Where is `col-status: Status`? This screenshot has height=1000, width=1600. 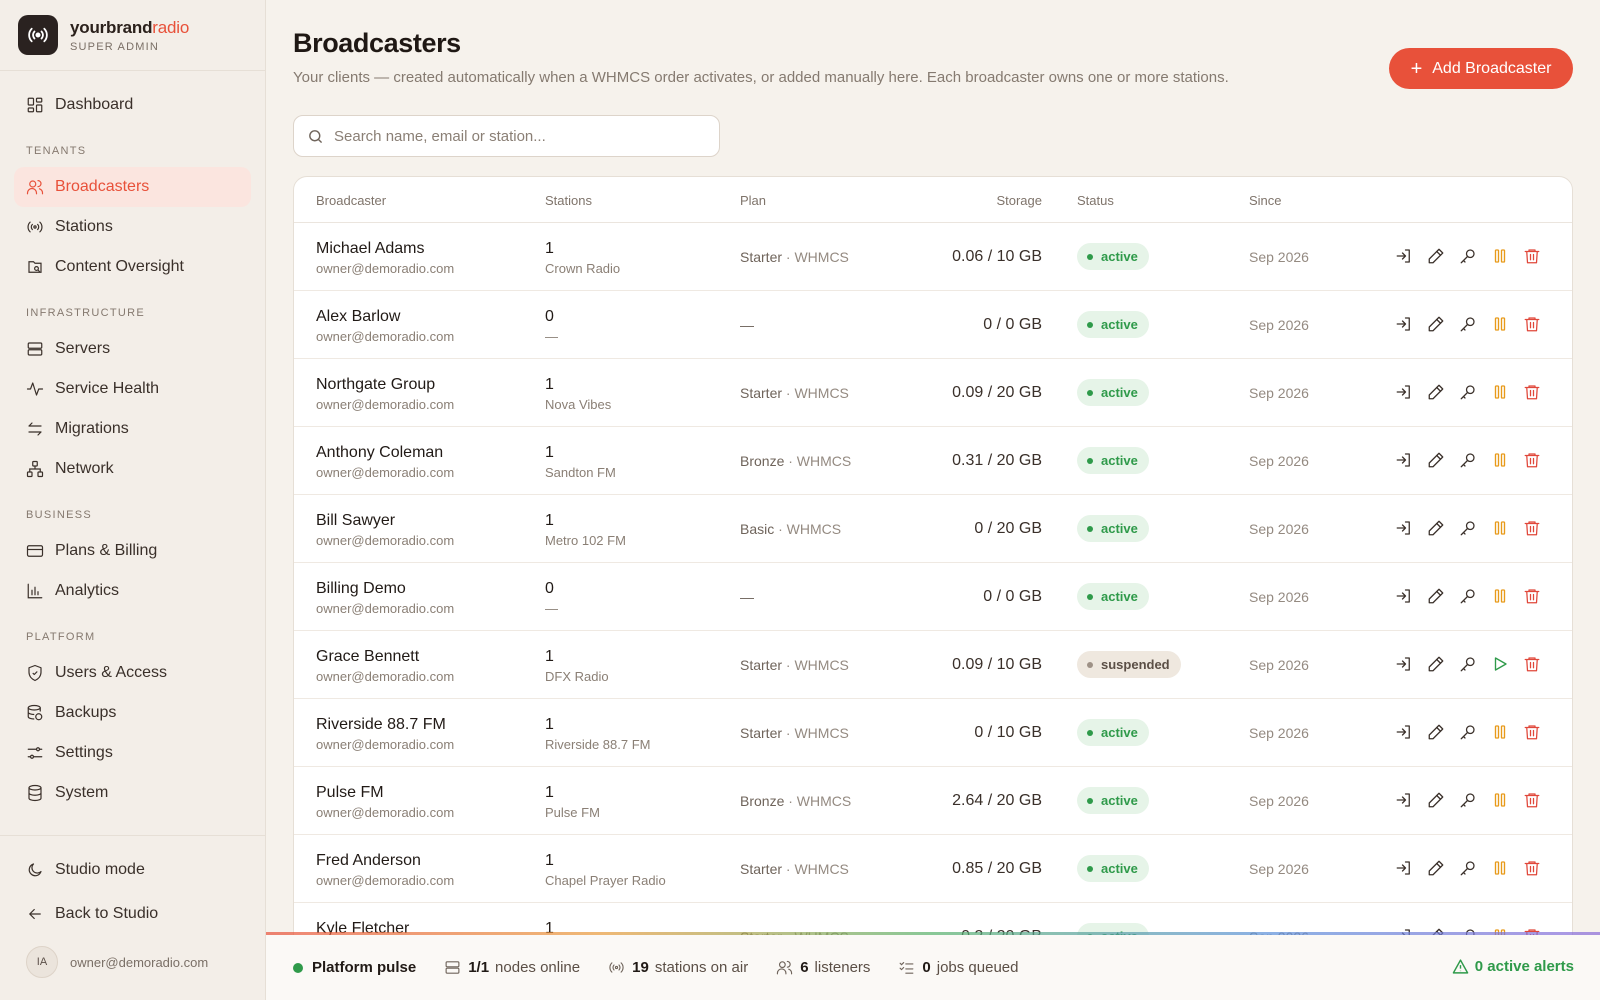
col-status: Status is located at coordinates (1095, 200).